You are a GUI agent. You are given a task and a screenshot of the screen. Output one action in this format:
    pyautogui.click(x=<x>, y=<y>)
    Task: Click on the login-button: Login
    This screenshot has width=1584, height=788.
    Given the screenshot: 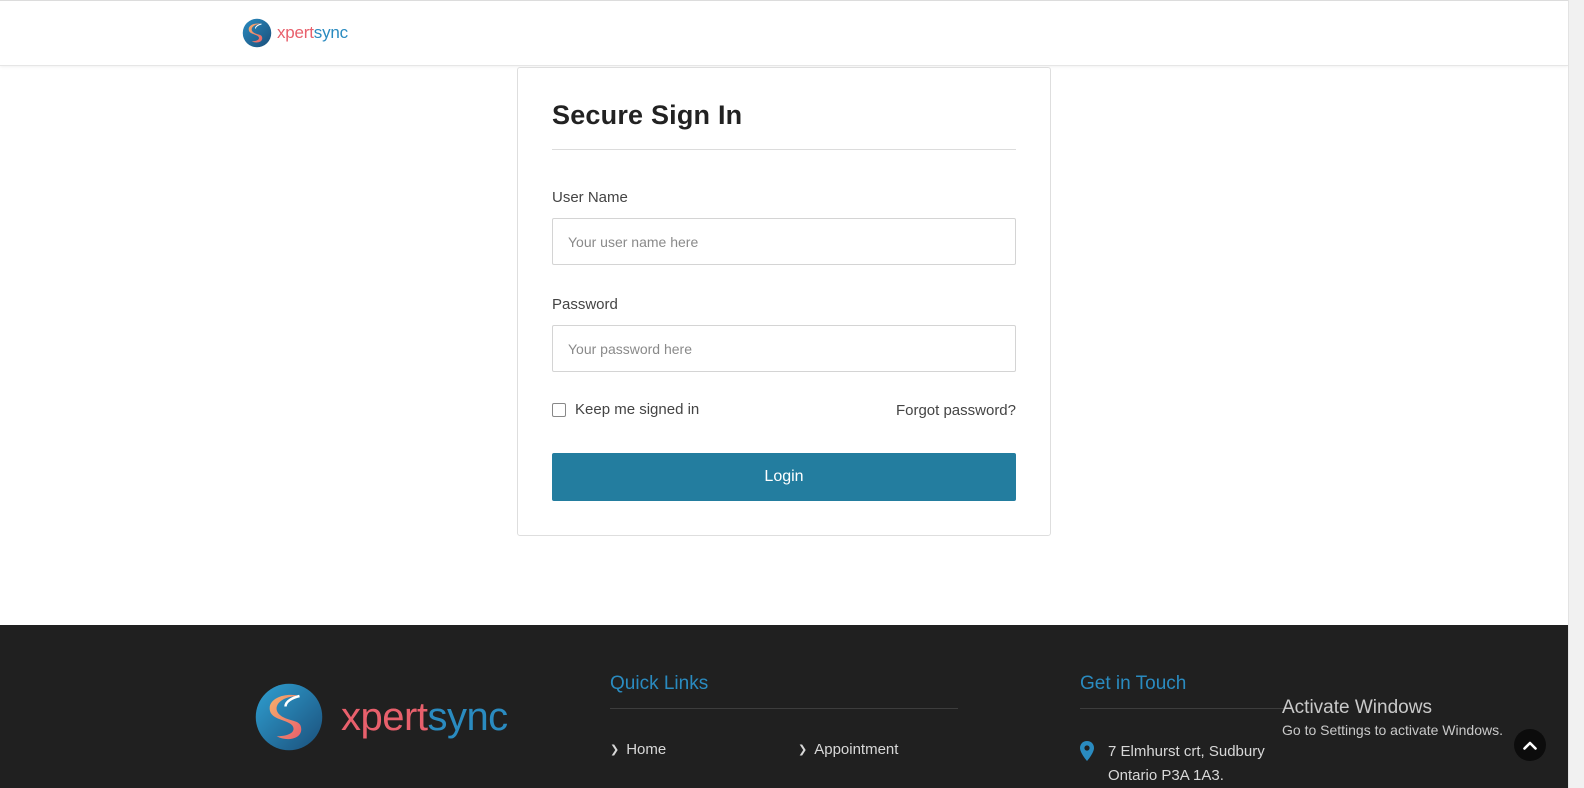 What is the action you would take?
    pyautogui.click(x=784, y=477)
    